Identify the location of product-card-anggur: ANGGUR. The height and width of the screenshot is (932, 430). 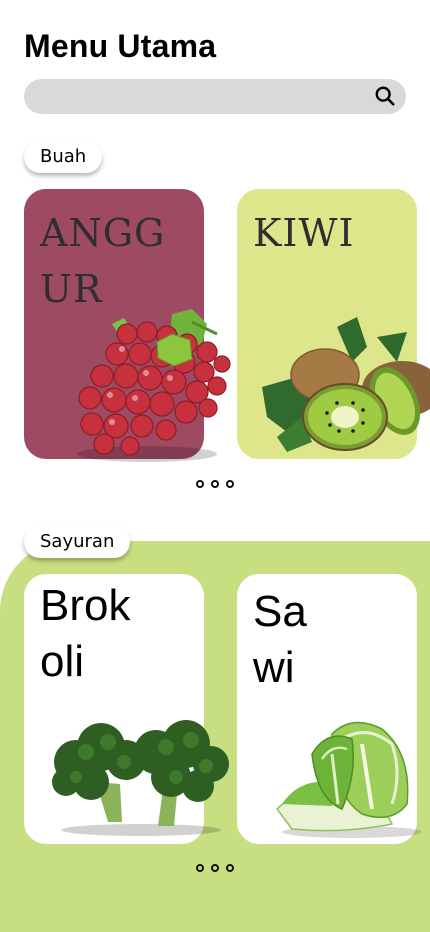
(127, 325).